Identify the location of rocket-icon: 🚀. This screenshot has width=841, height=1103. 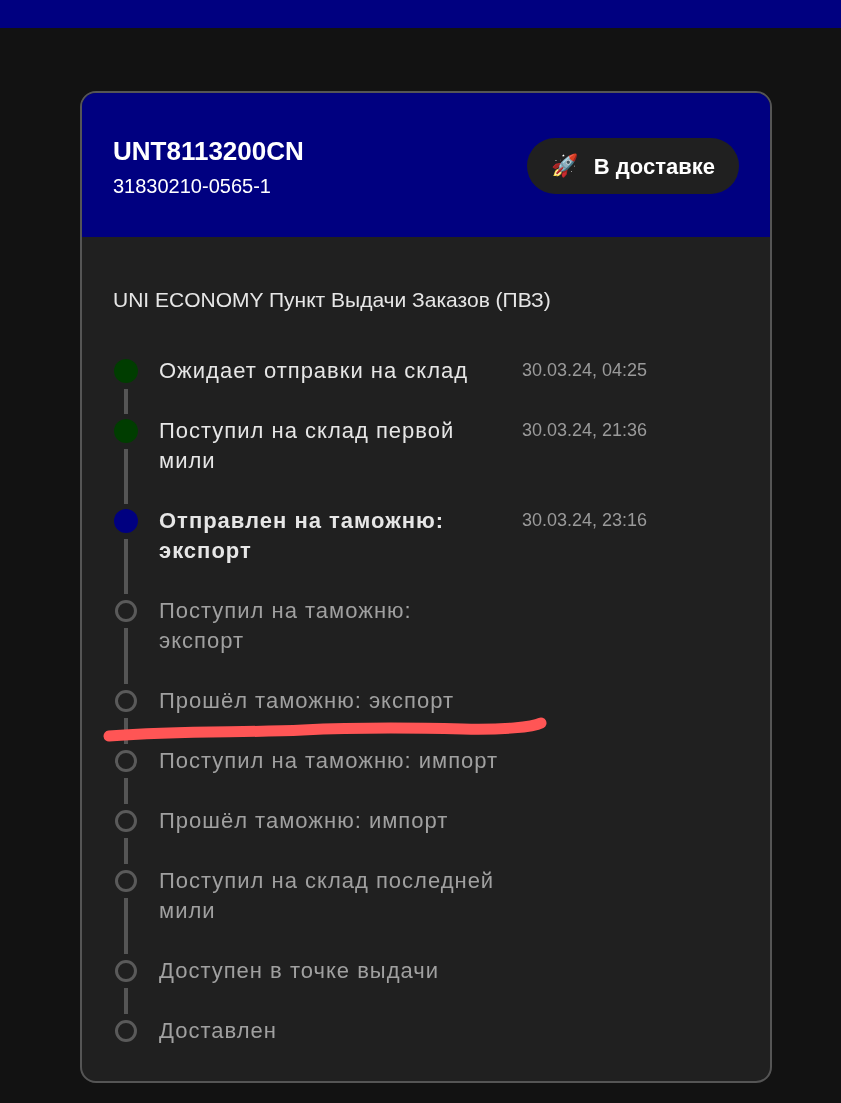
(564, 166).